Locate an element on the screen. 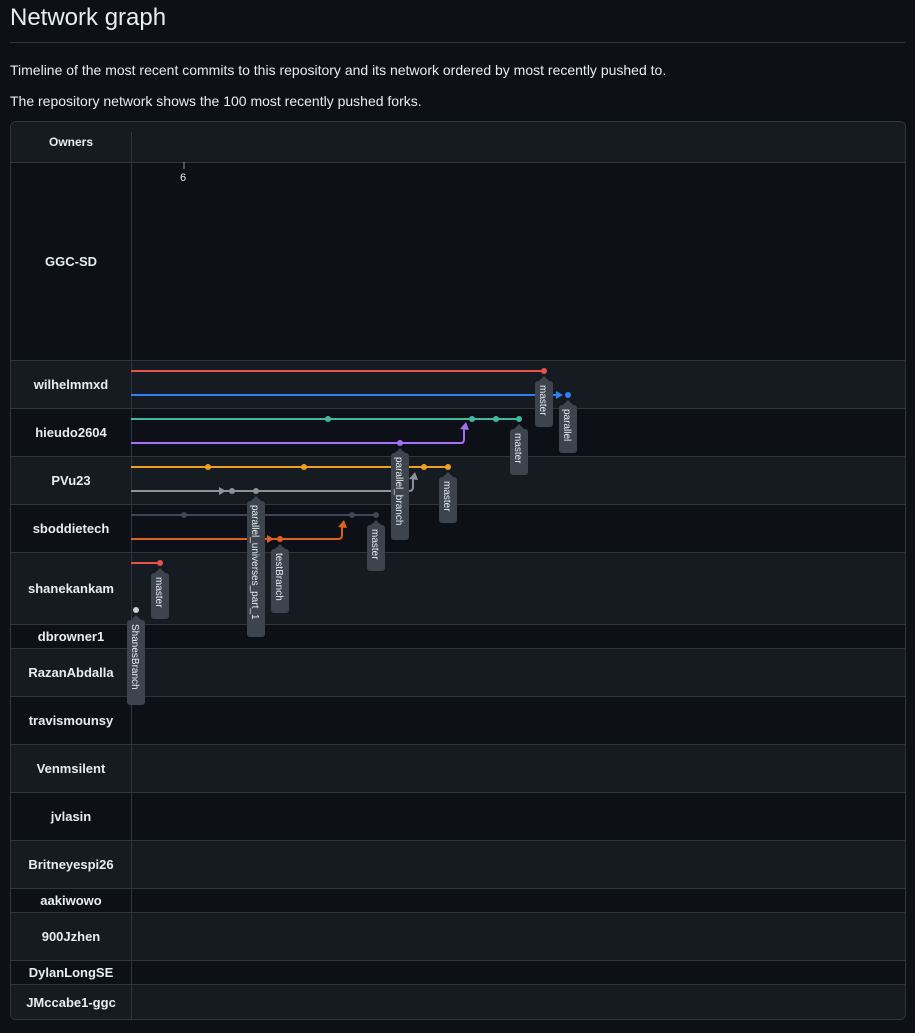 The width and height of the screenshot is (915, 1033). branch-label-hieudo2604-parallel_branch: parallel_branch is located at coordinates (400, 494).